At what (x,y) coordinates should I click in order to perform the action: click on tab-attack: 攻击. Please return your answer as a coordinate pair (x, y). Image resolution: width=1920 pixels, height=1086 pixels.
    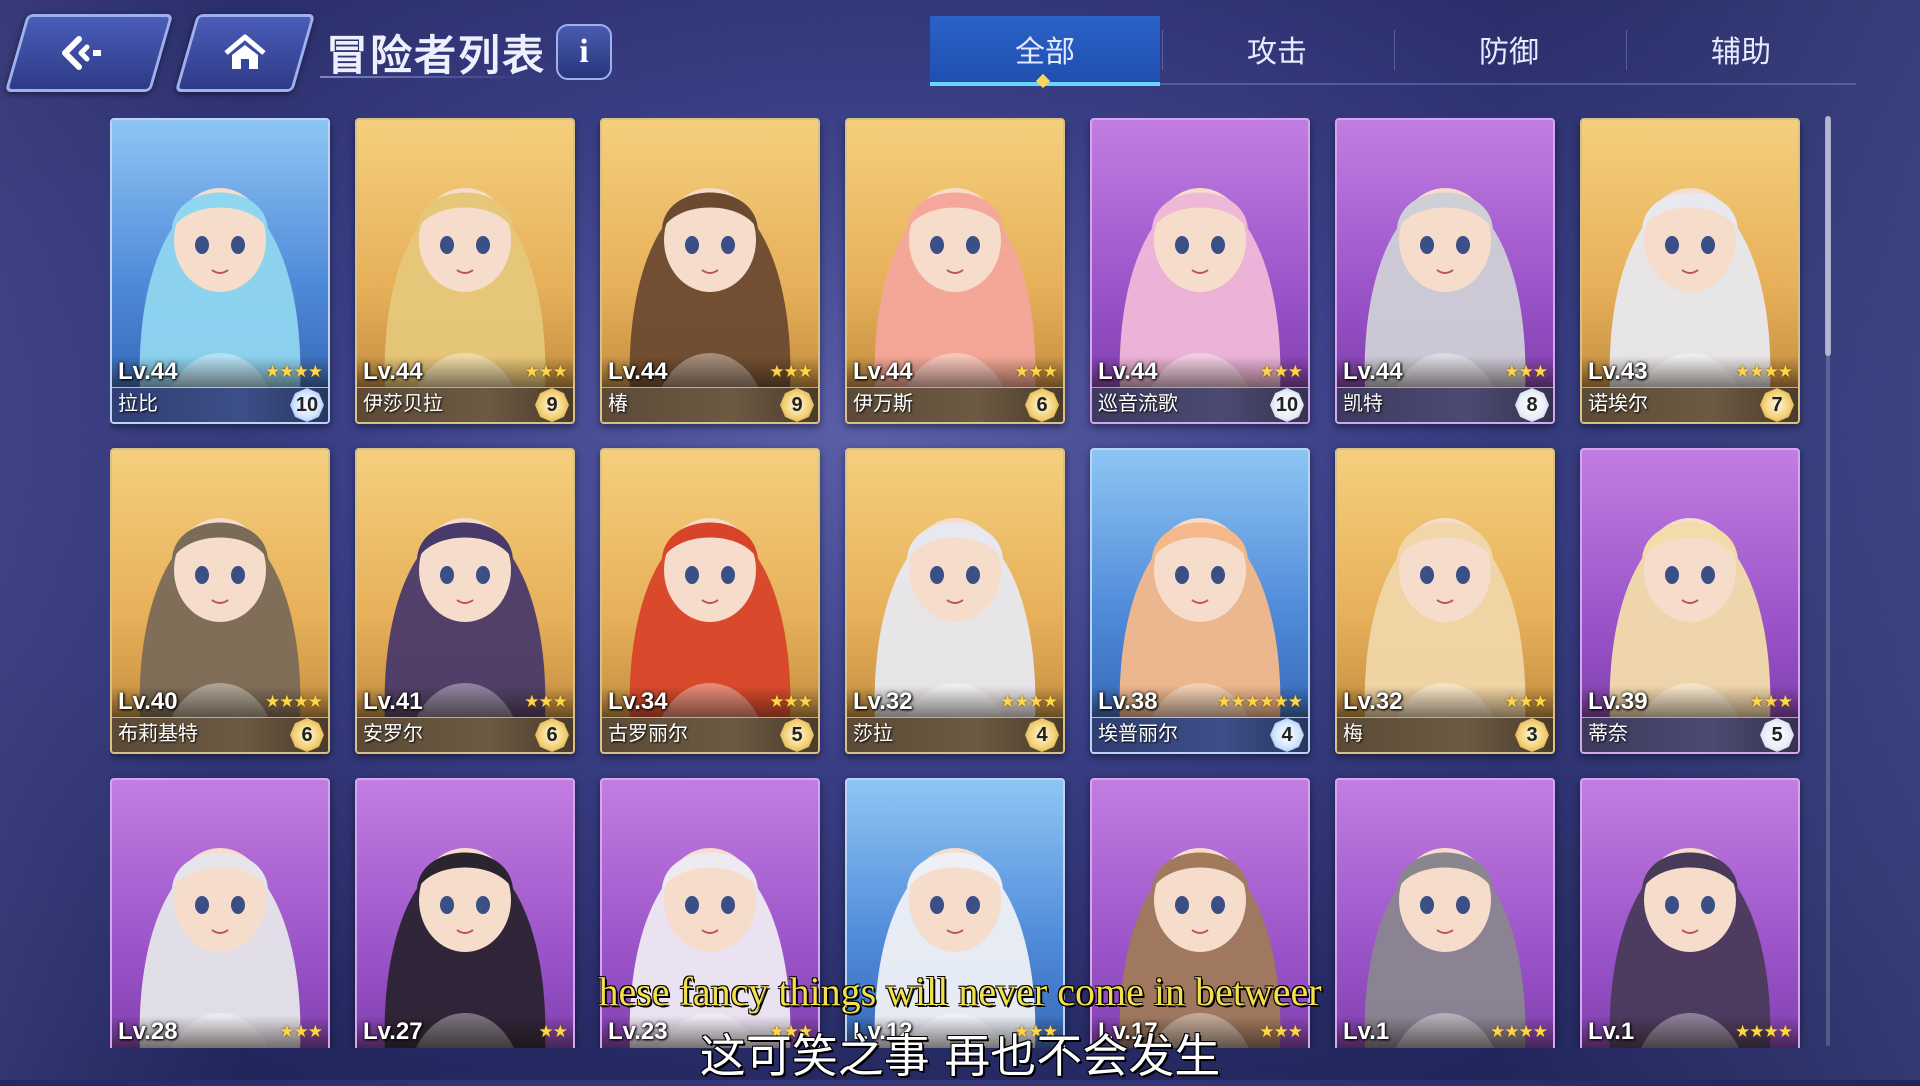
    Looking at the image, I should click on (1277, 49).